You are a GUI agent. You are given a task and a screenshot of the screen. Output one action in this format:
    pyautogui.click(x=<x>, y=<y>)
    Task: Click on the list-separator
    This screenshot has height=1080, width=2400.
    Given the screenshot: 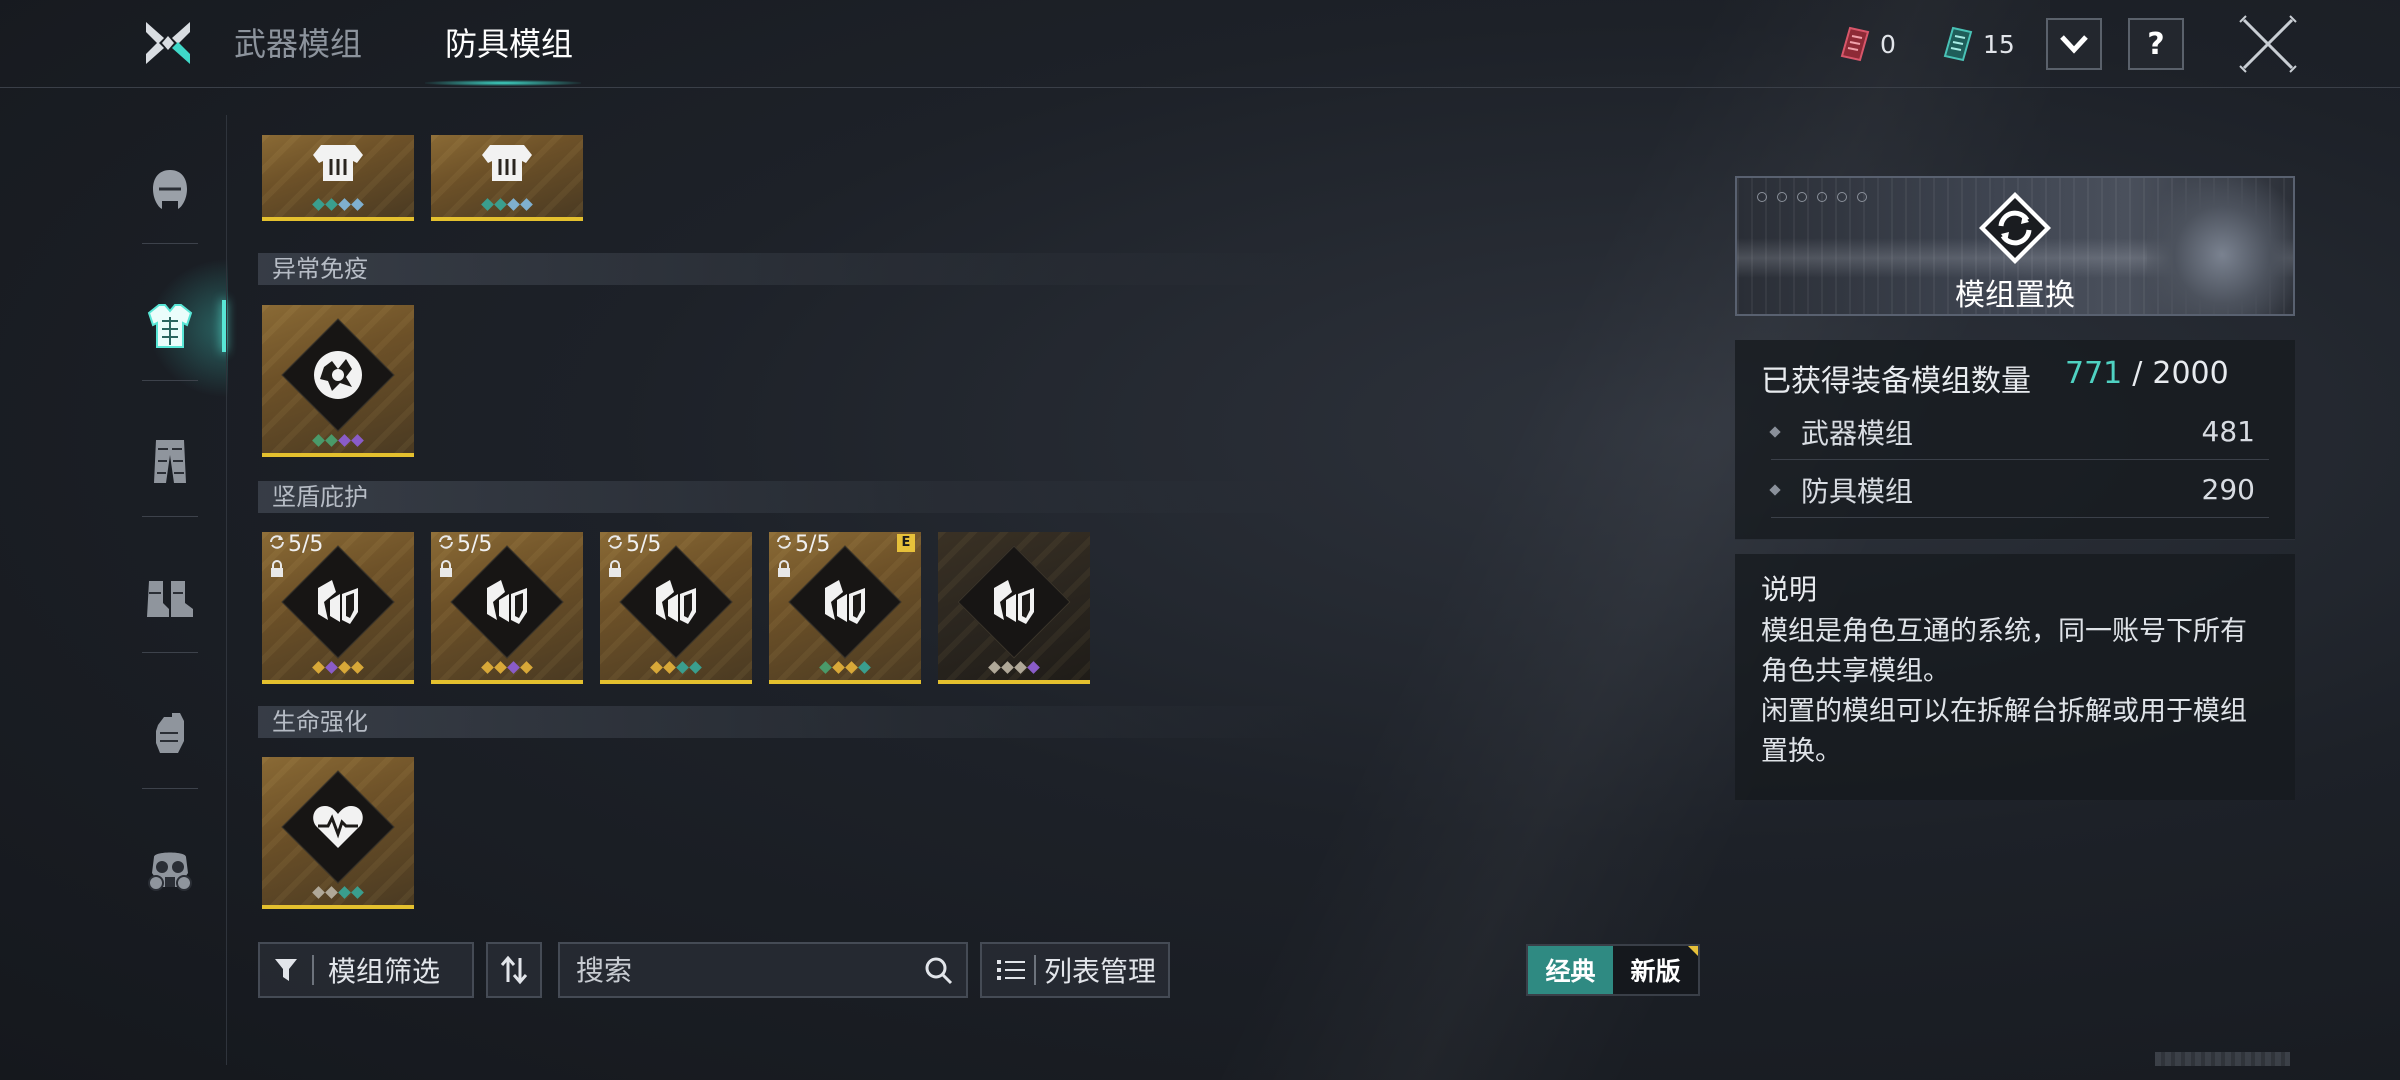 What is the action you would take?
    pyautogui.click(x=1035, y=970)
    